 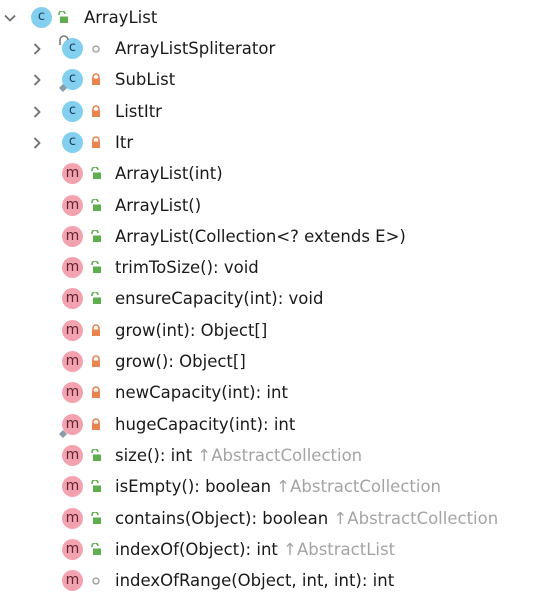 I want to click on member-label: grow(int): Object[], so click(x=191, y=330).